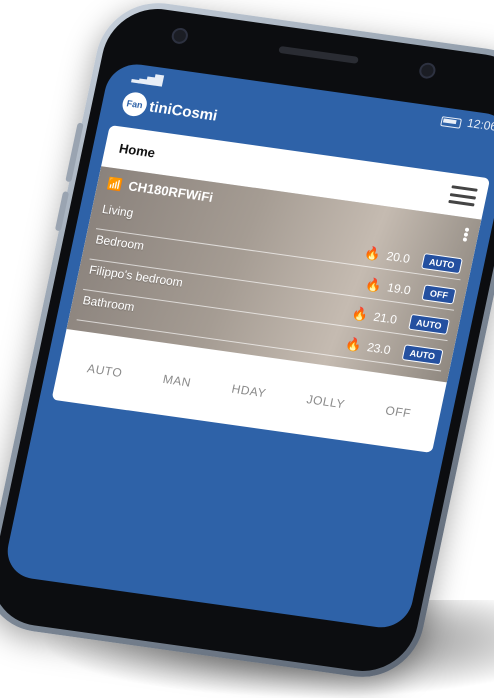  Describe the element at coordinates (398, 257) in the screenshot. I see `room-temperature: 20.0` at that location.